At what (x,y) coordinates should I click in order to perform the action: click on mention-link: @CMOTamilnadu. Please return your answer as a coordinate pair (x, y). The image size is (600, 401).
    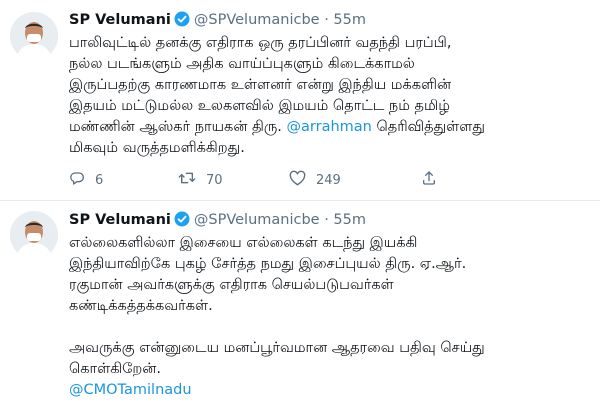
    Looking at the image, I should click on (130, 390).